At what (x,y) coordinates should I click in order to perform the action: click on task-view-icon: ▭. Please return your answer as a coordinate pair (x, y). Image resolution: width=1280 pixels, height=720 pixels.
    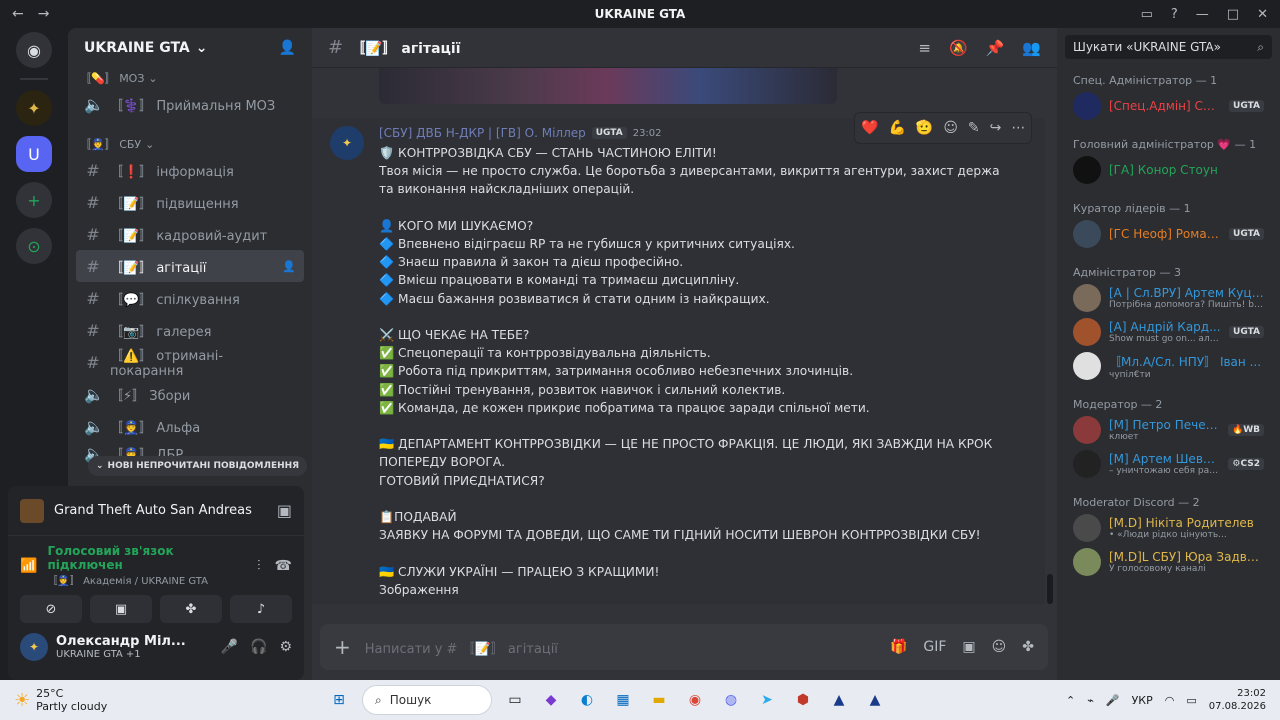
    Looking at the image, I should click on (515, 700).